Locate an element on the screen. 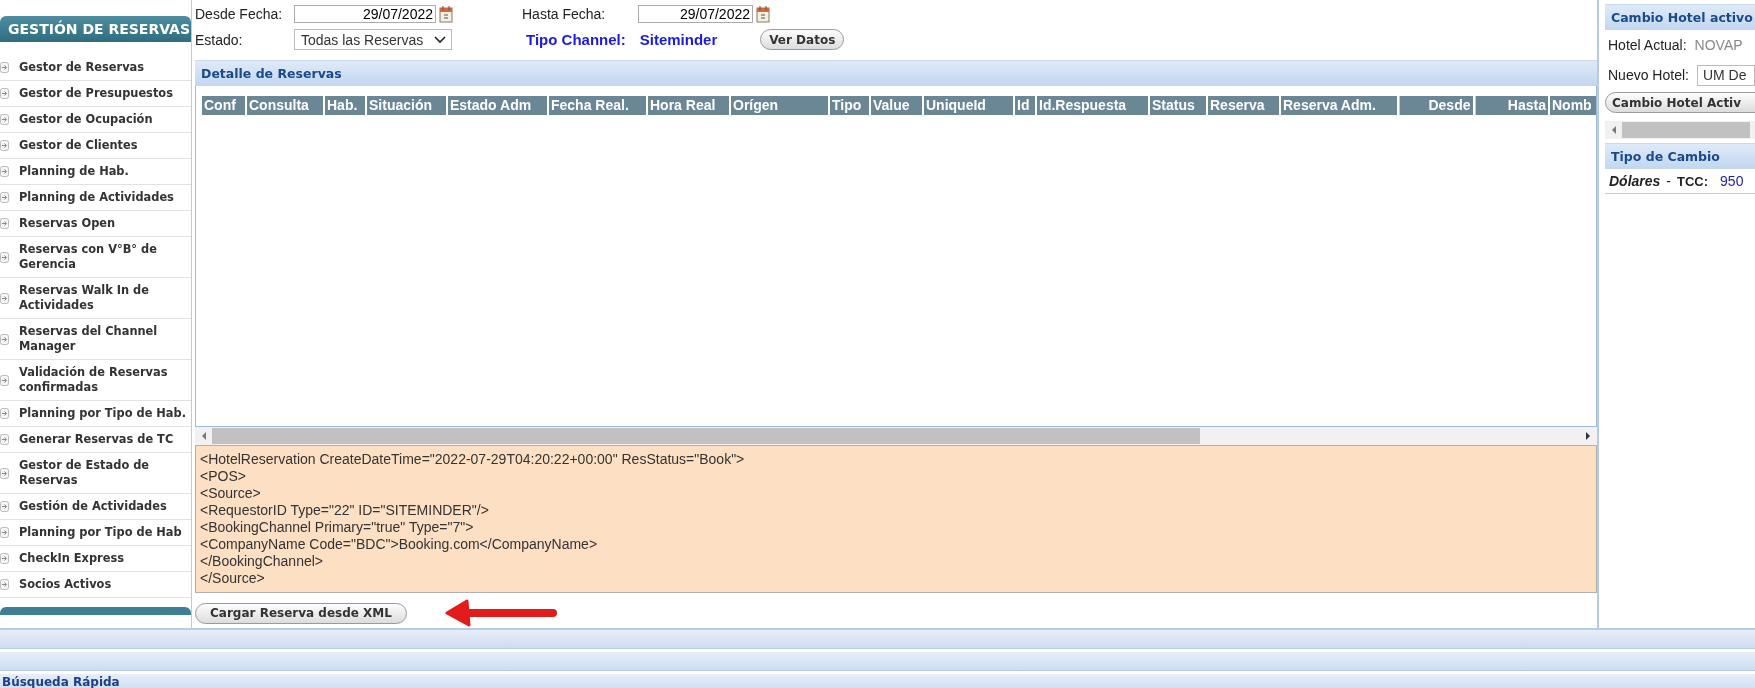 This screenshot has width=1755, height=688. xml-line: <CompanyName Code="BDC">Booking.com</CompanyName> is located at coordinates (399, 544).